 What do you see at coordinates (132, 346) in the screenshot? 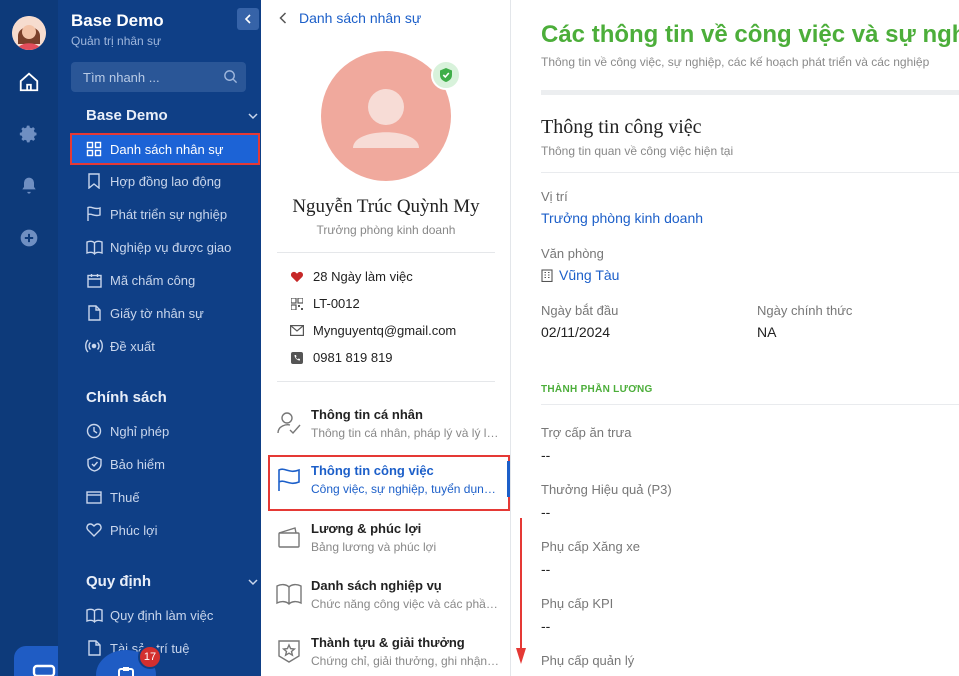
I see `sidebar-item-label: Đề xuất` at bounding box center [132, 346].